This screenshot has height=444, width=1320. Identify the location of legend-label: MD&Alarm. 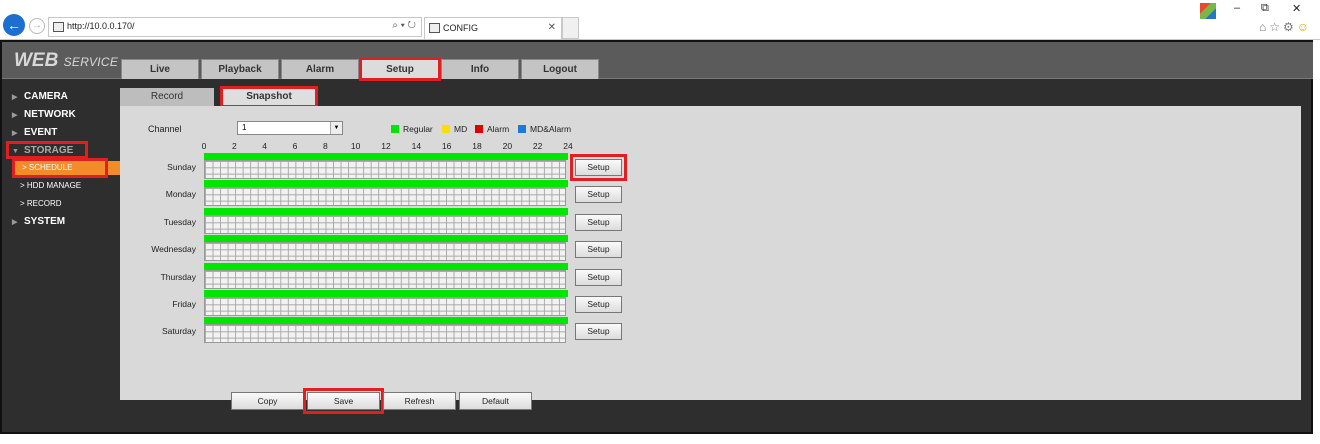
(551, 129).